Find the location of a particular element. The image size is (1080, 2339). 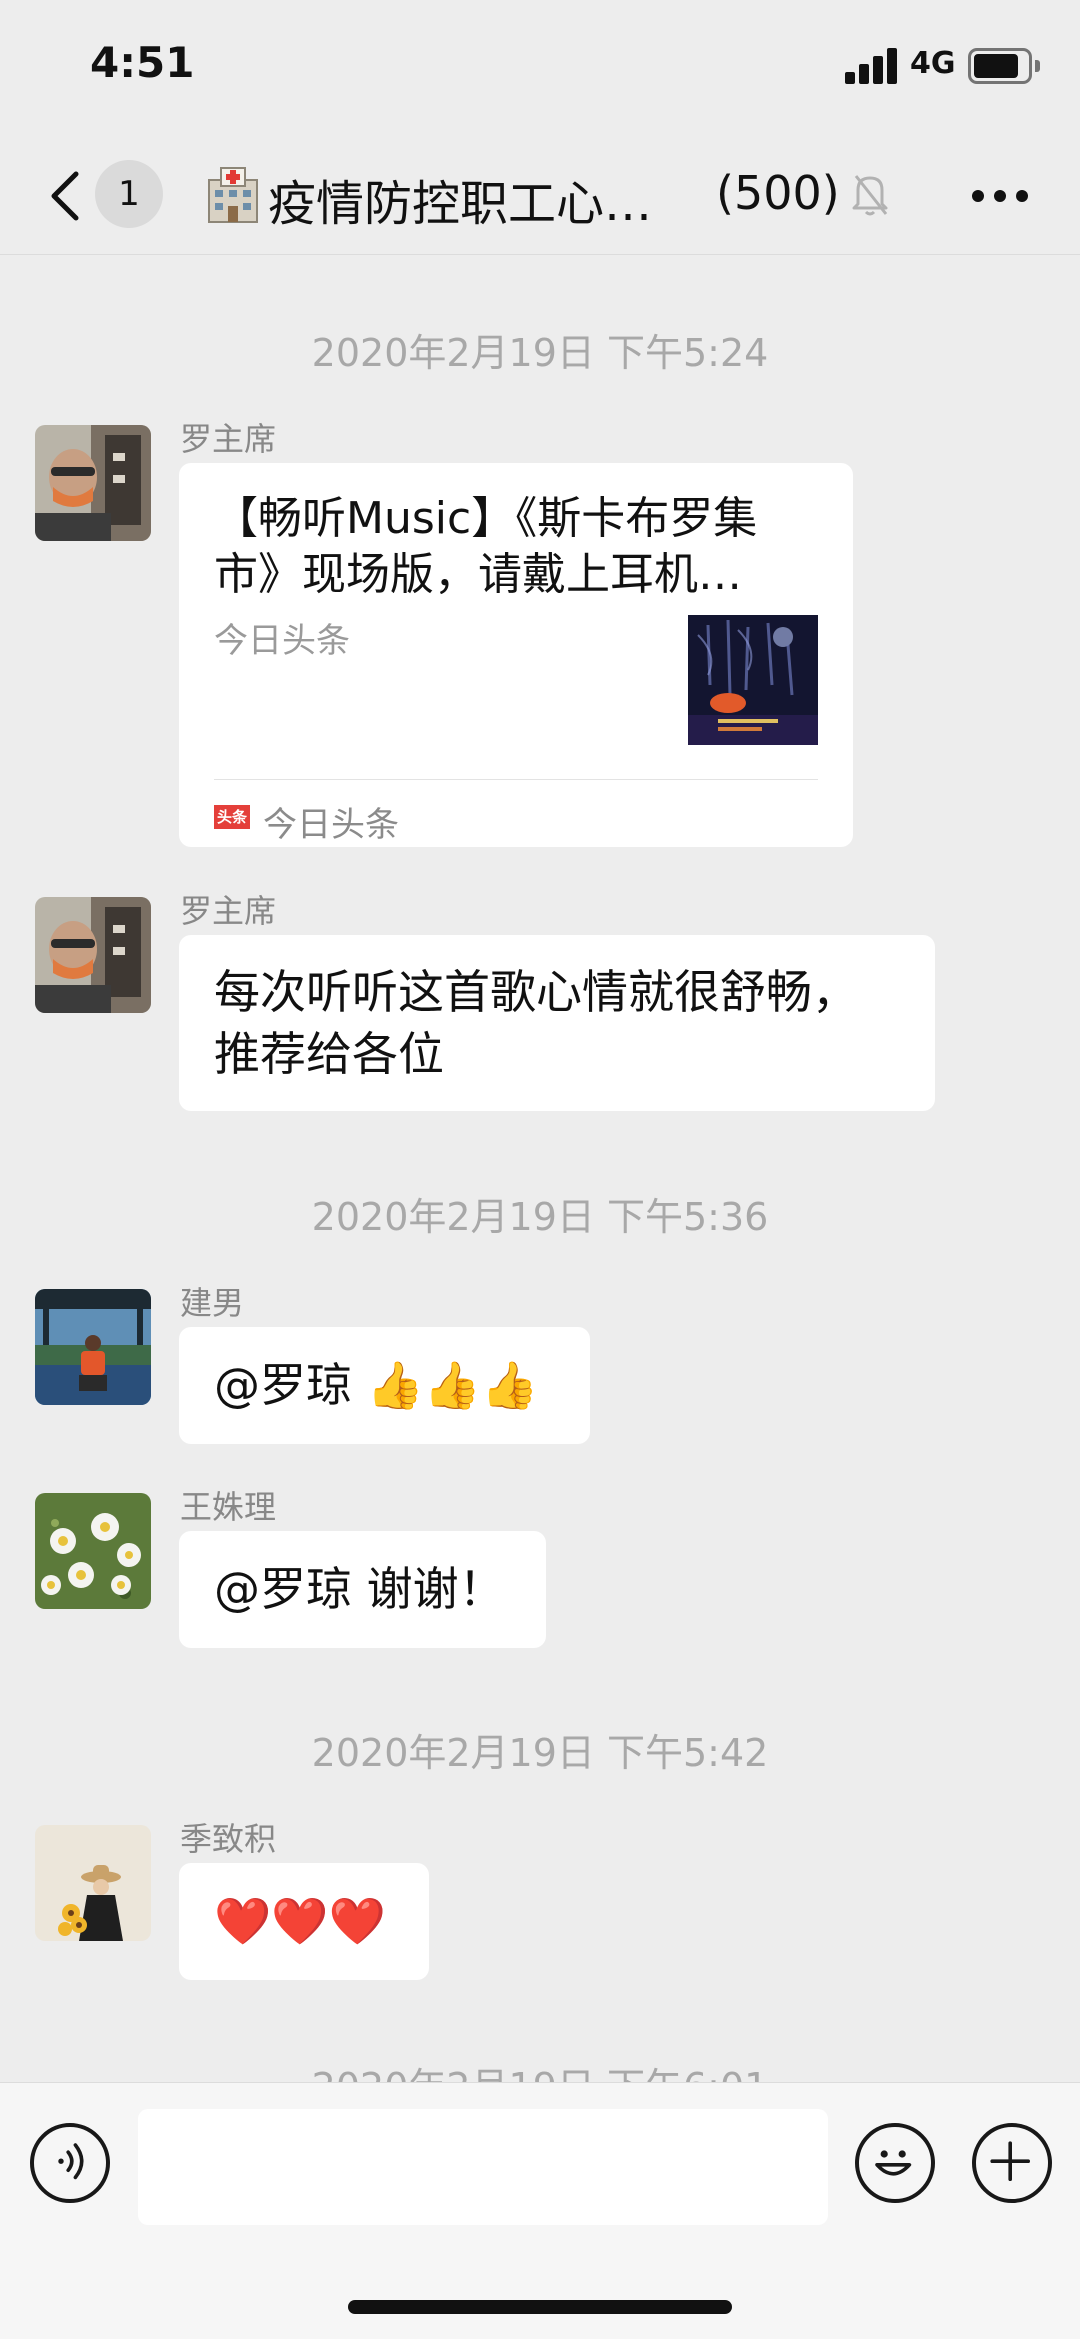

member-count: (500) is located at coordinates (778, 193).